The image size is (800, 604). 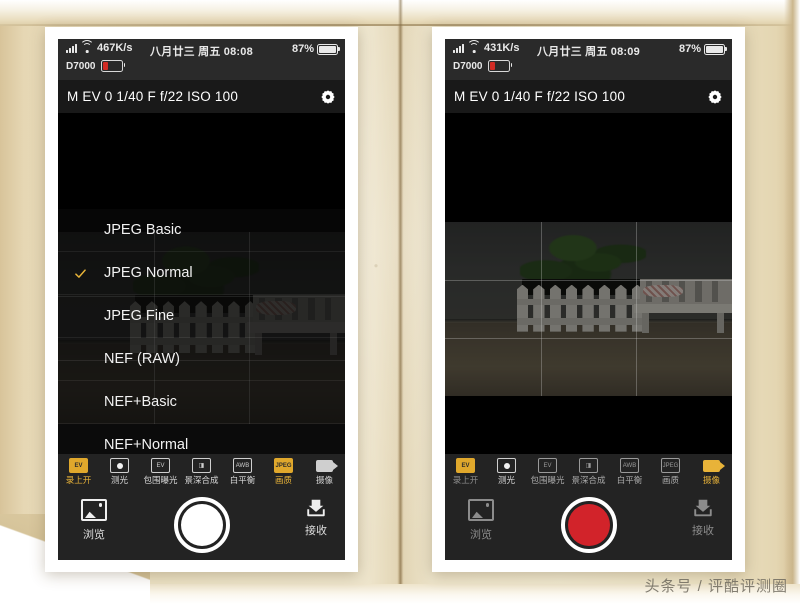 What do you see at coordinates (201, 316) in the screenshot?
I see `dropdown-item: JPEG Fine` at bounding box center [201, 316].